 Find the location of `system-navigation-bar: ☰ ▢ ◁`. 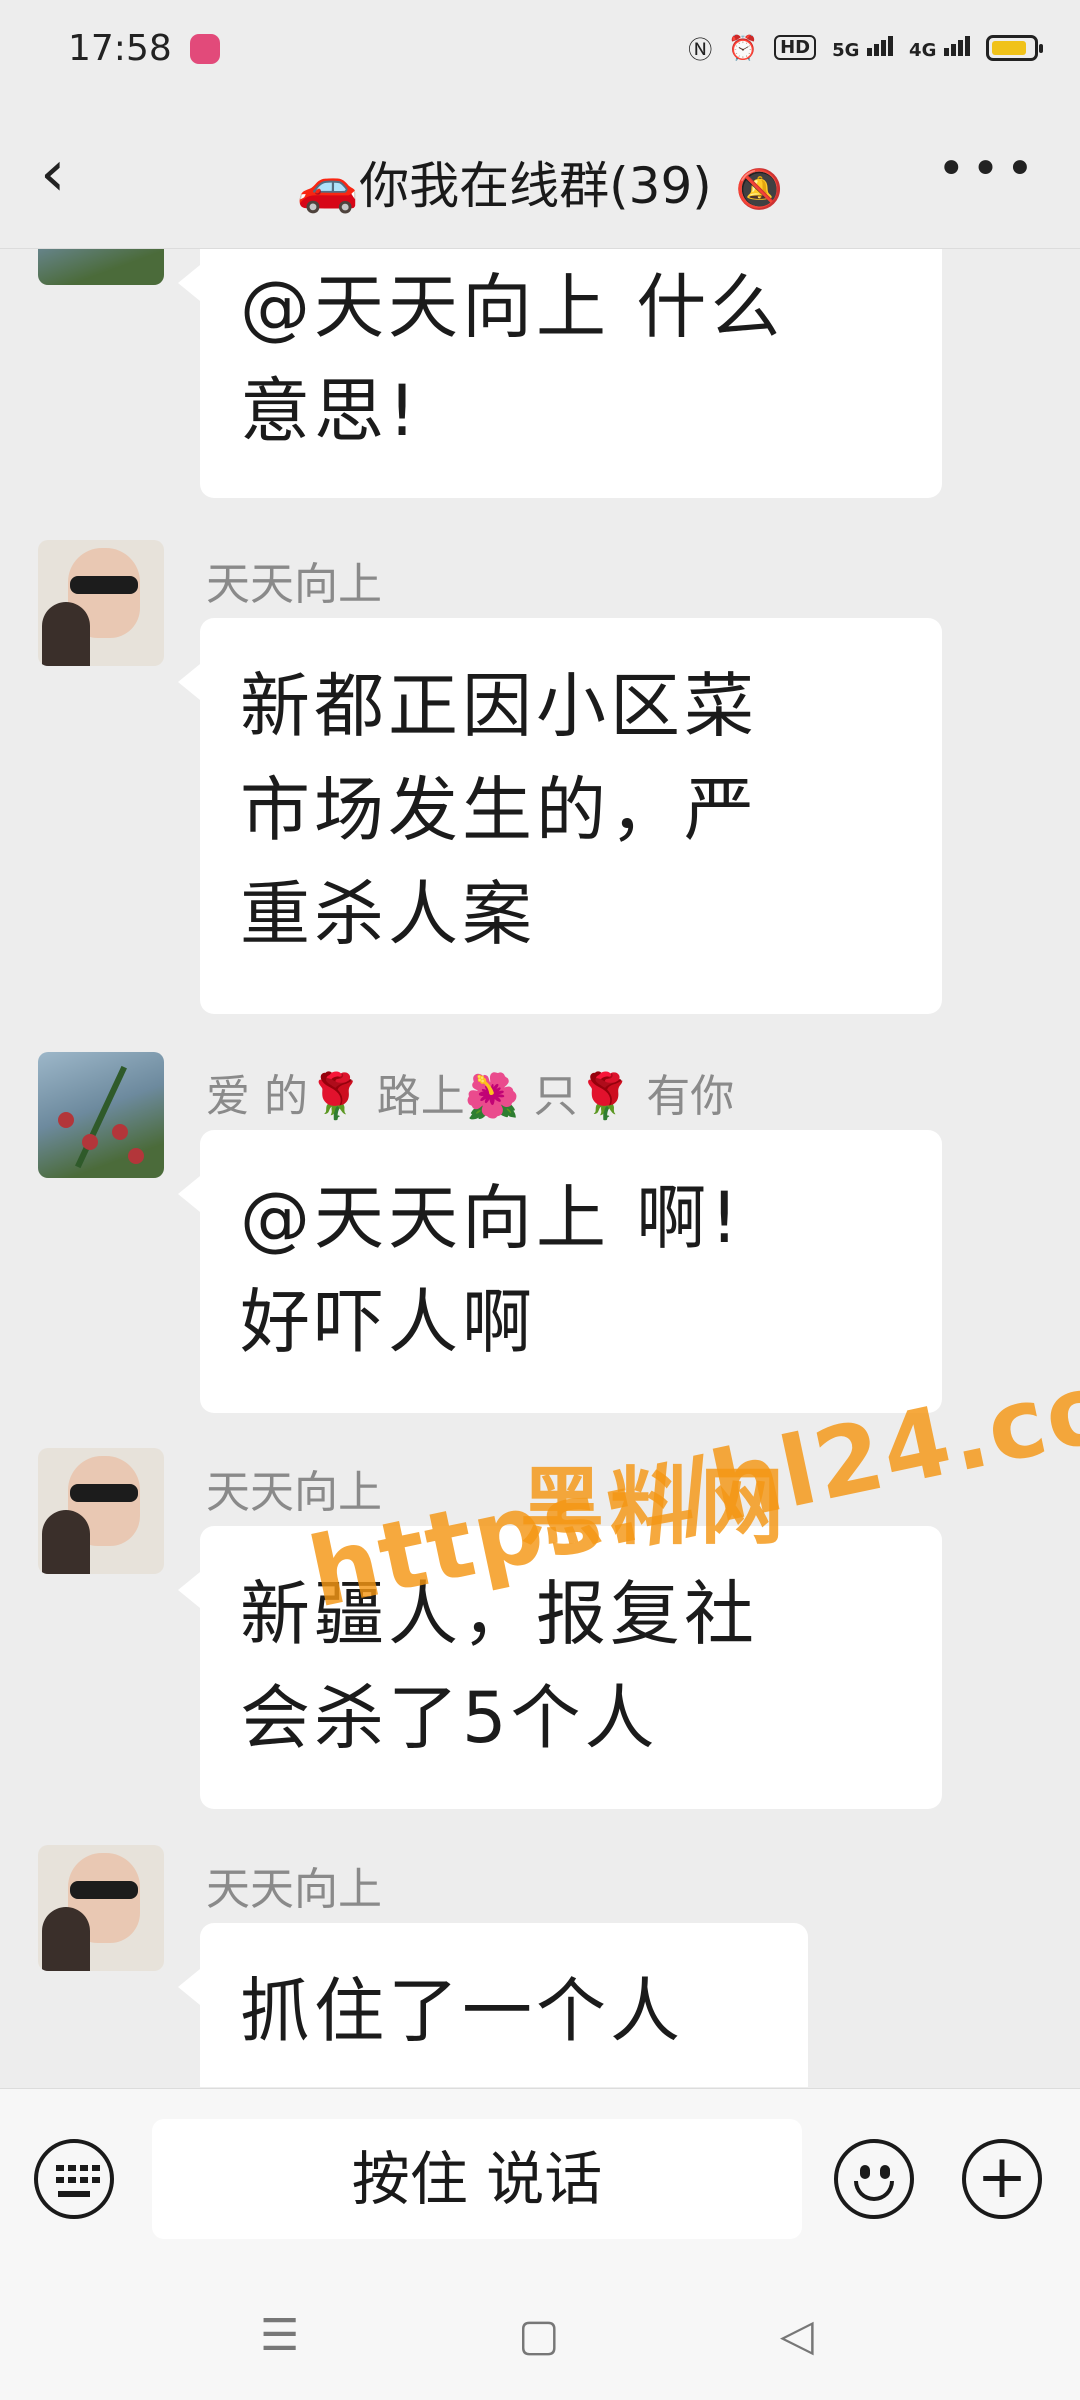

system-navigation-bar: ☰ ▢ ◁ is located at coordinates (540, 2335).